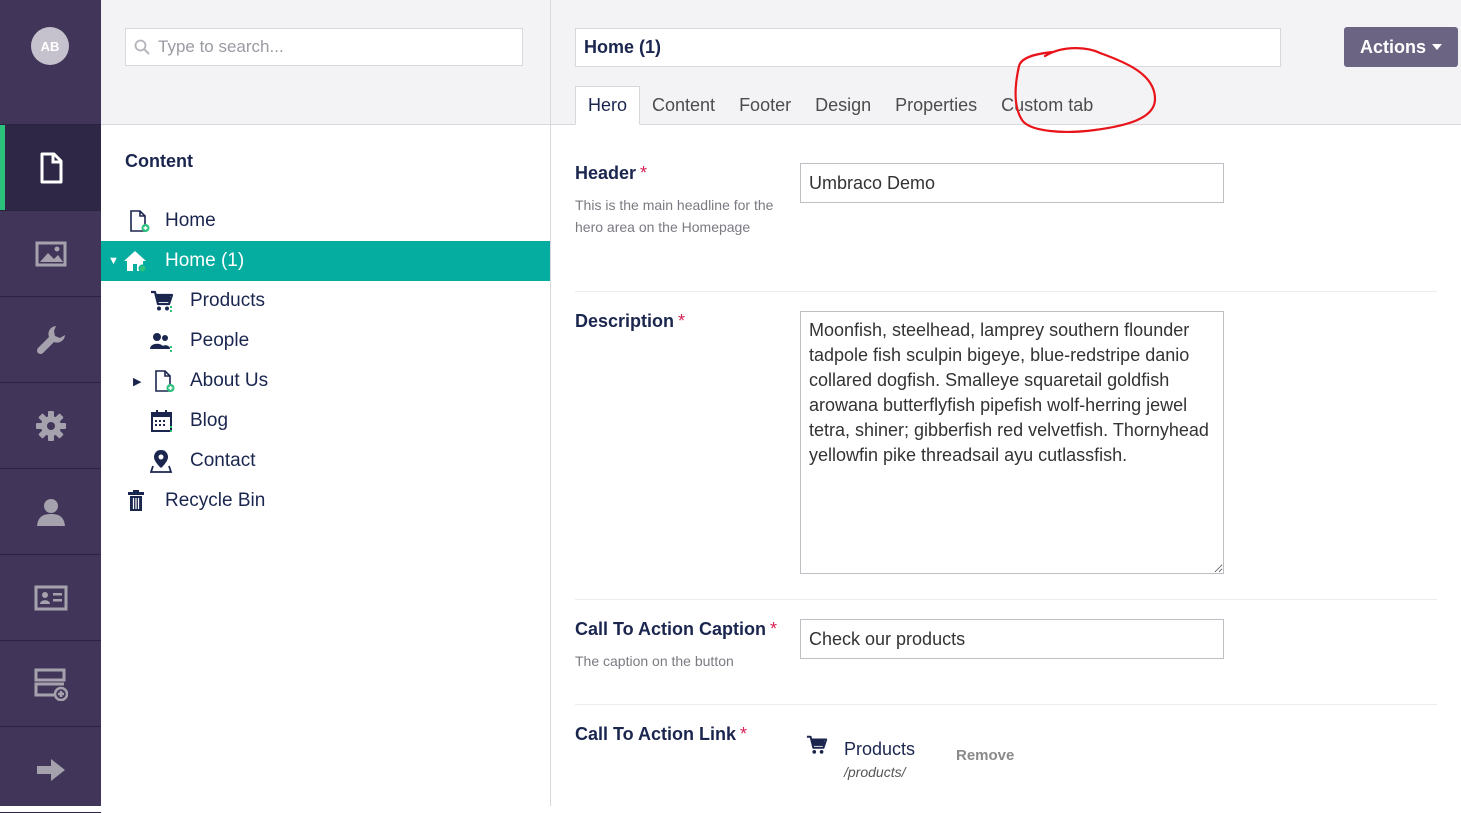 The image size is (1461, 813). I want to click on home-icon, so click(135, 262).